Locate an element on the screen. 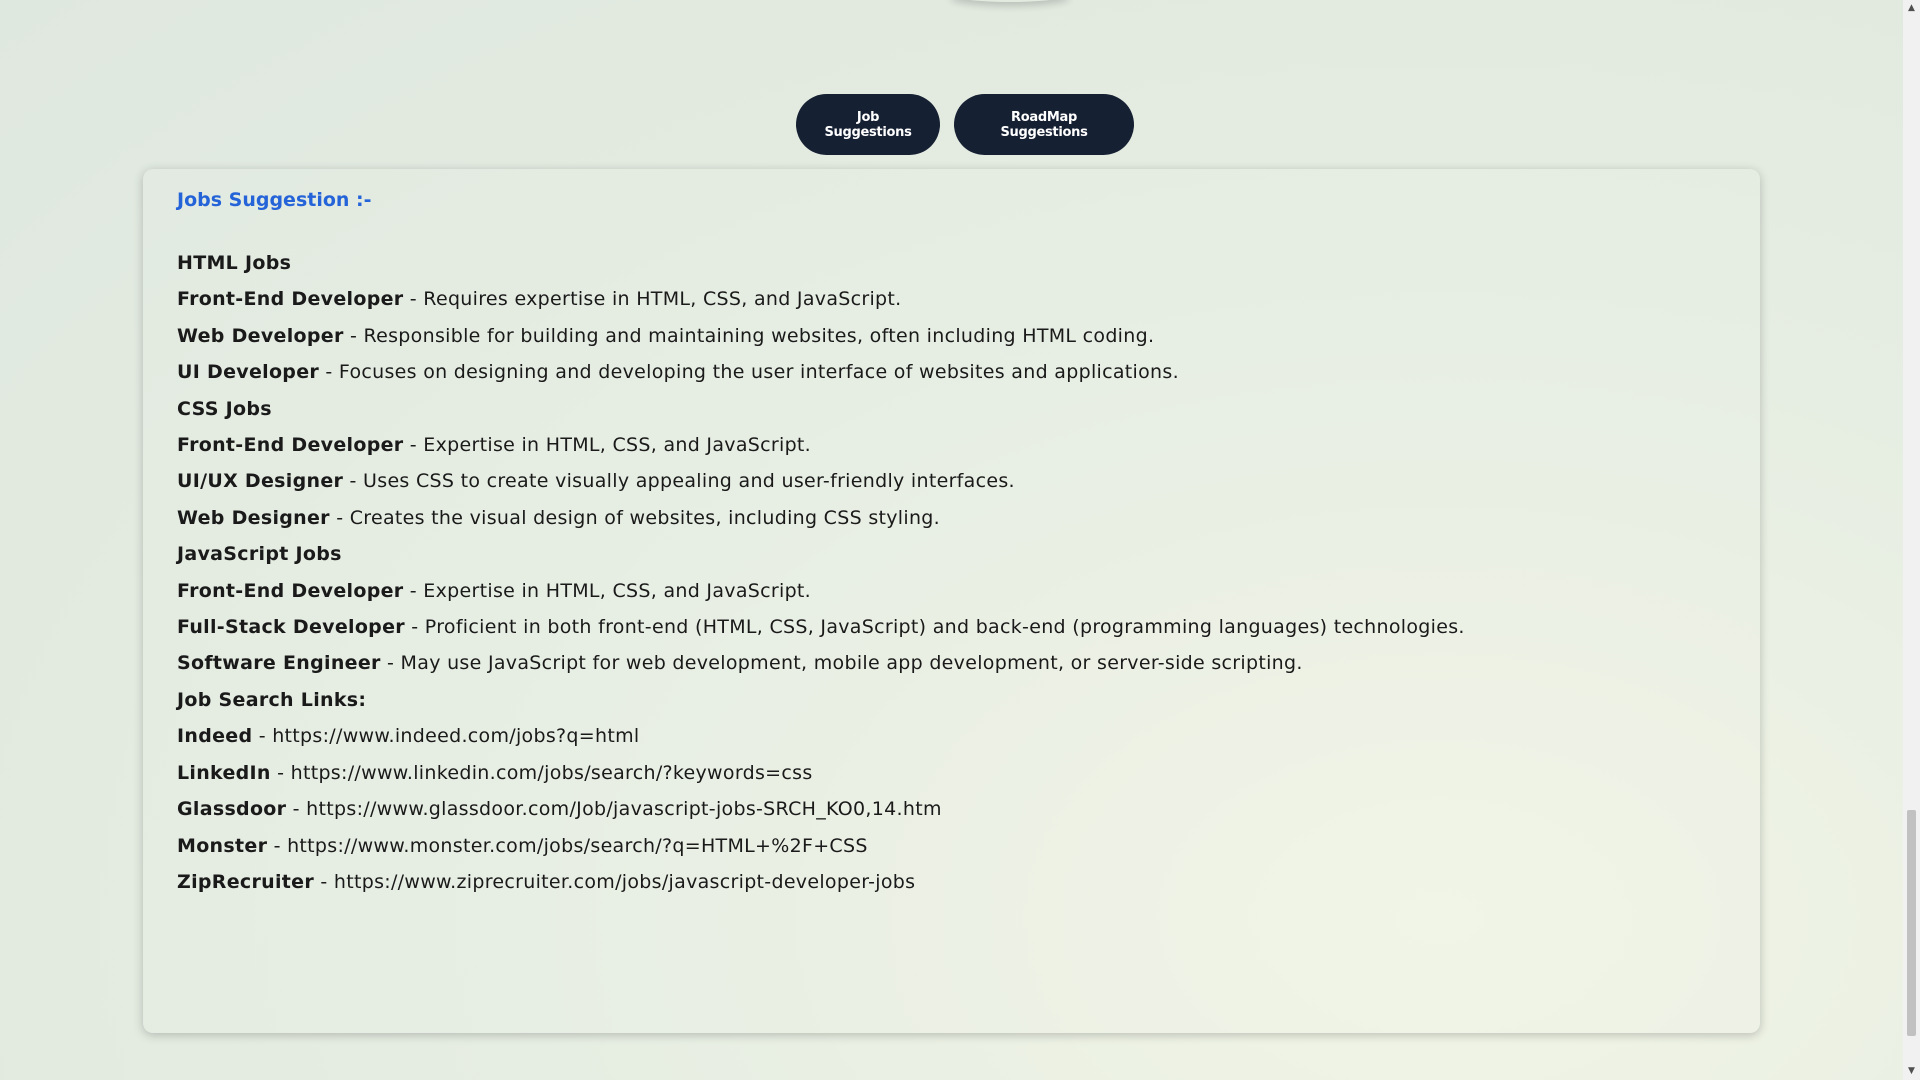  roadmap-suggestions-button: RoadMap Suggestions is located at coordinates (1044, 124).